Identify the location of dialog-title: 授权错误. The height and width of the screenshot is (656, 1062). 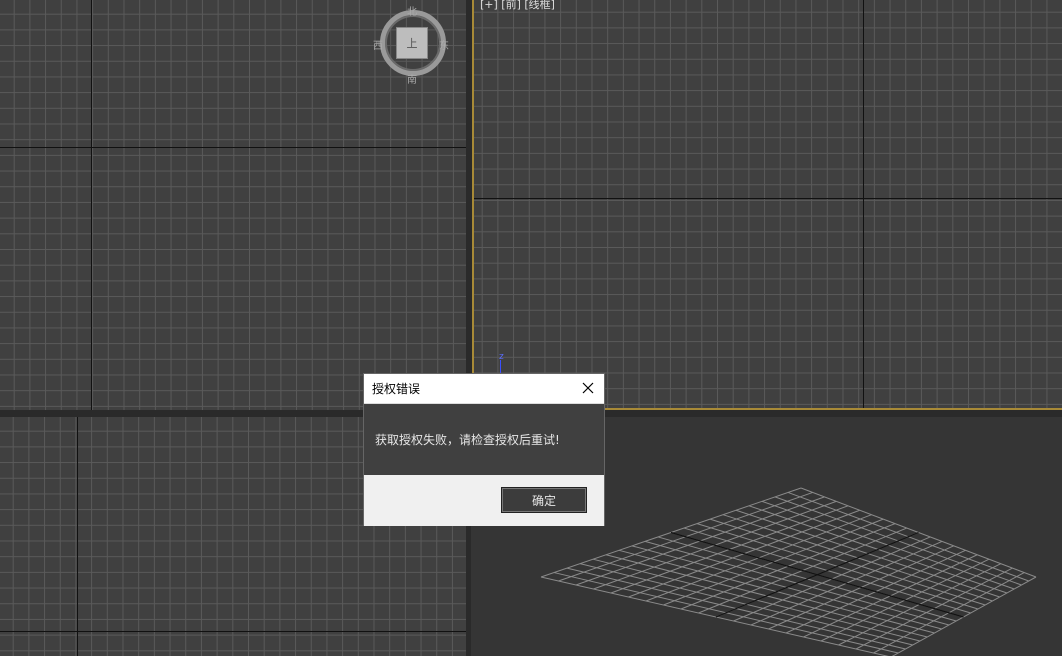
(396, 389).